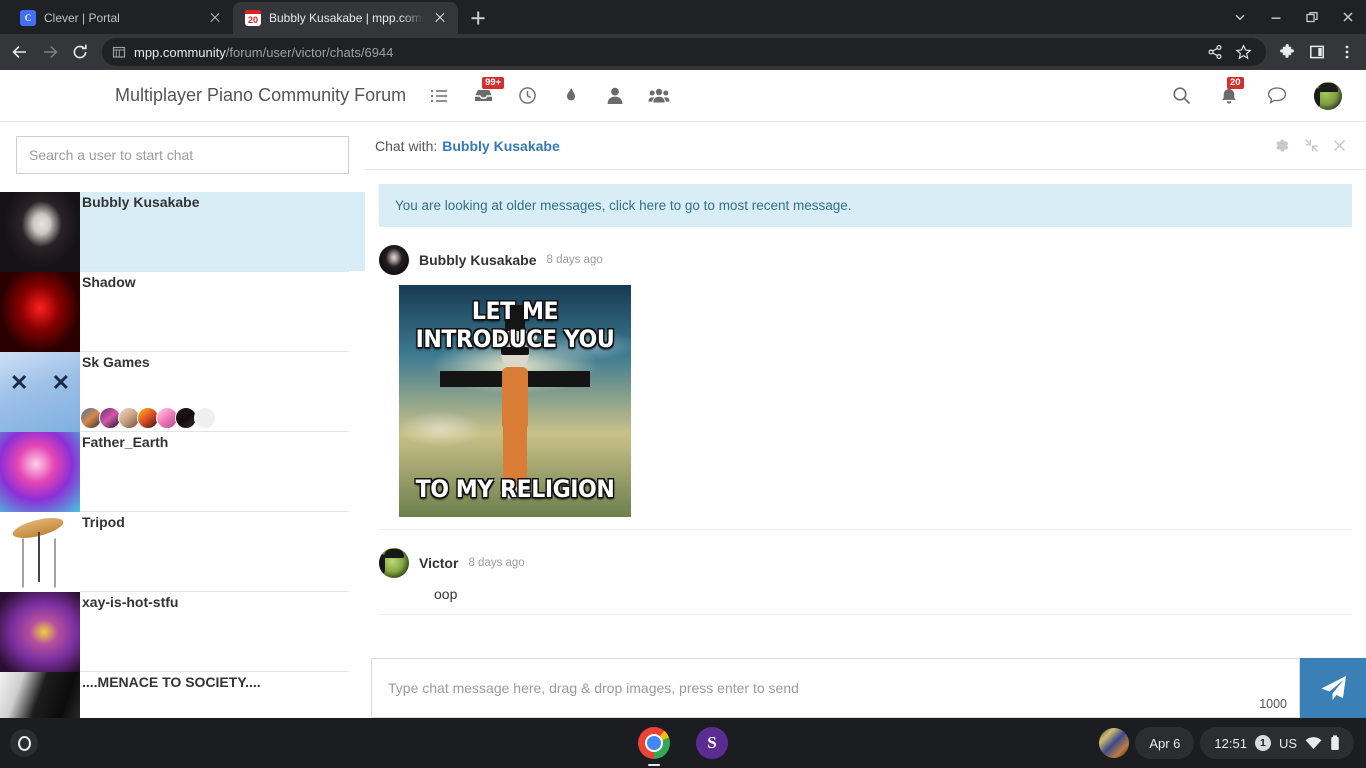 Image resolution: width=1366 pixels, height=768 pixels. Describe the element at coordinates (659, 96) in the screenshot. I see `group-icon` at that location.